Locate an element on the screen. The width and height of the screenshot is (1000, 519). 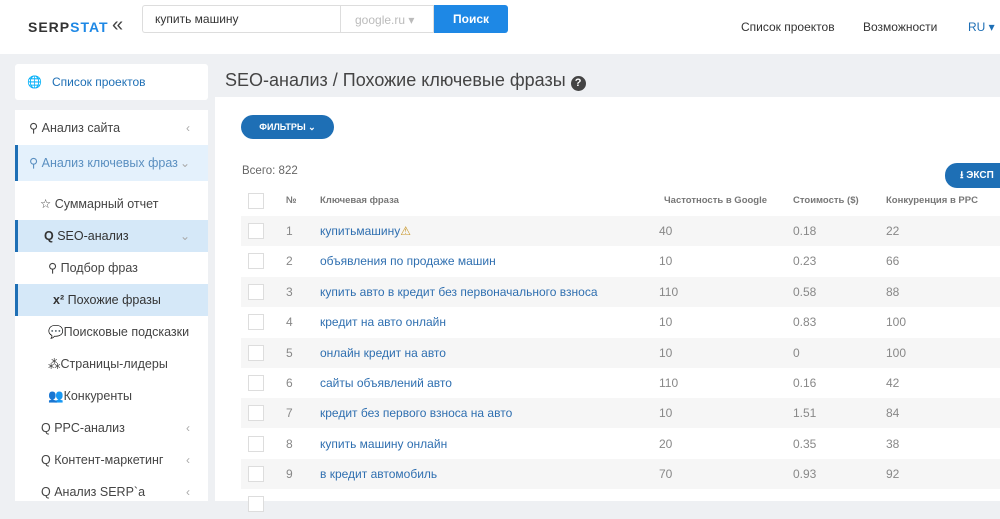
sidebar-item-content: Q Контент-маркетинг ‹ is located at coordinates (111, 460).